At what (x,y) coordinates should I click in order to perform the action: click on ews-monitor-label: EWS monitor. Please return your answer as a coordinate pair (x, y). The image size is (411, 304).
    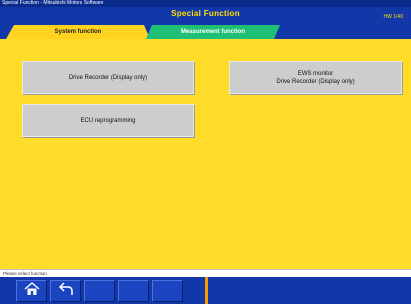
    Looking at the image, I should click on (315, 73).